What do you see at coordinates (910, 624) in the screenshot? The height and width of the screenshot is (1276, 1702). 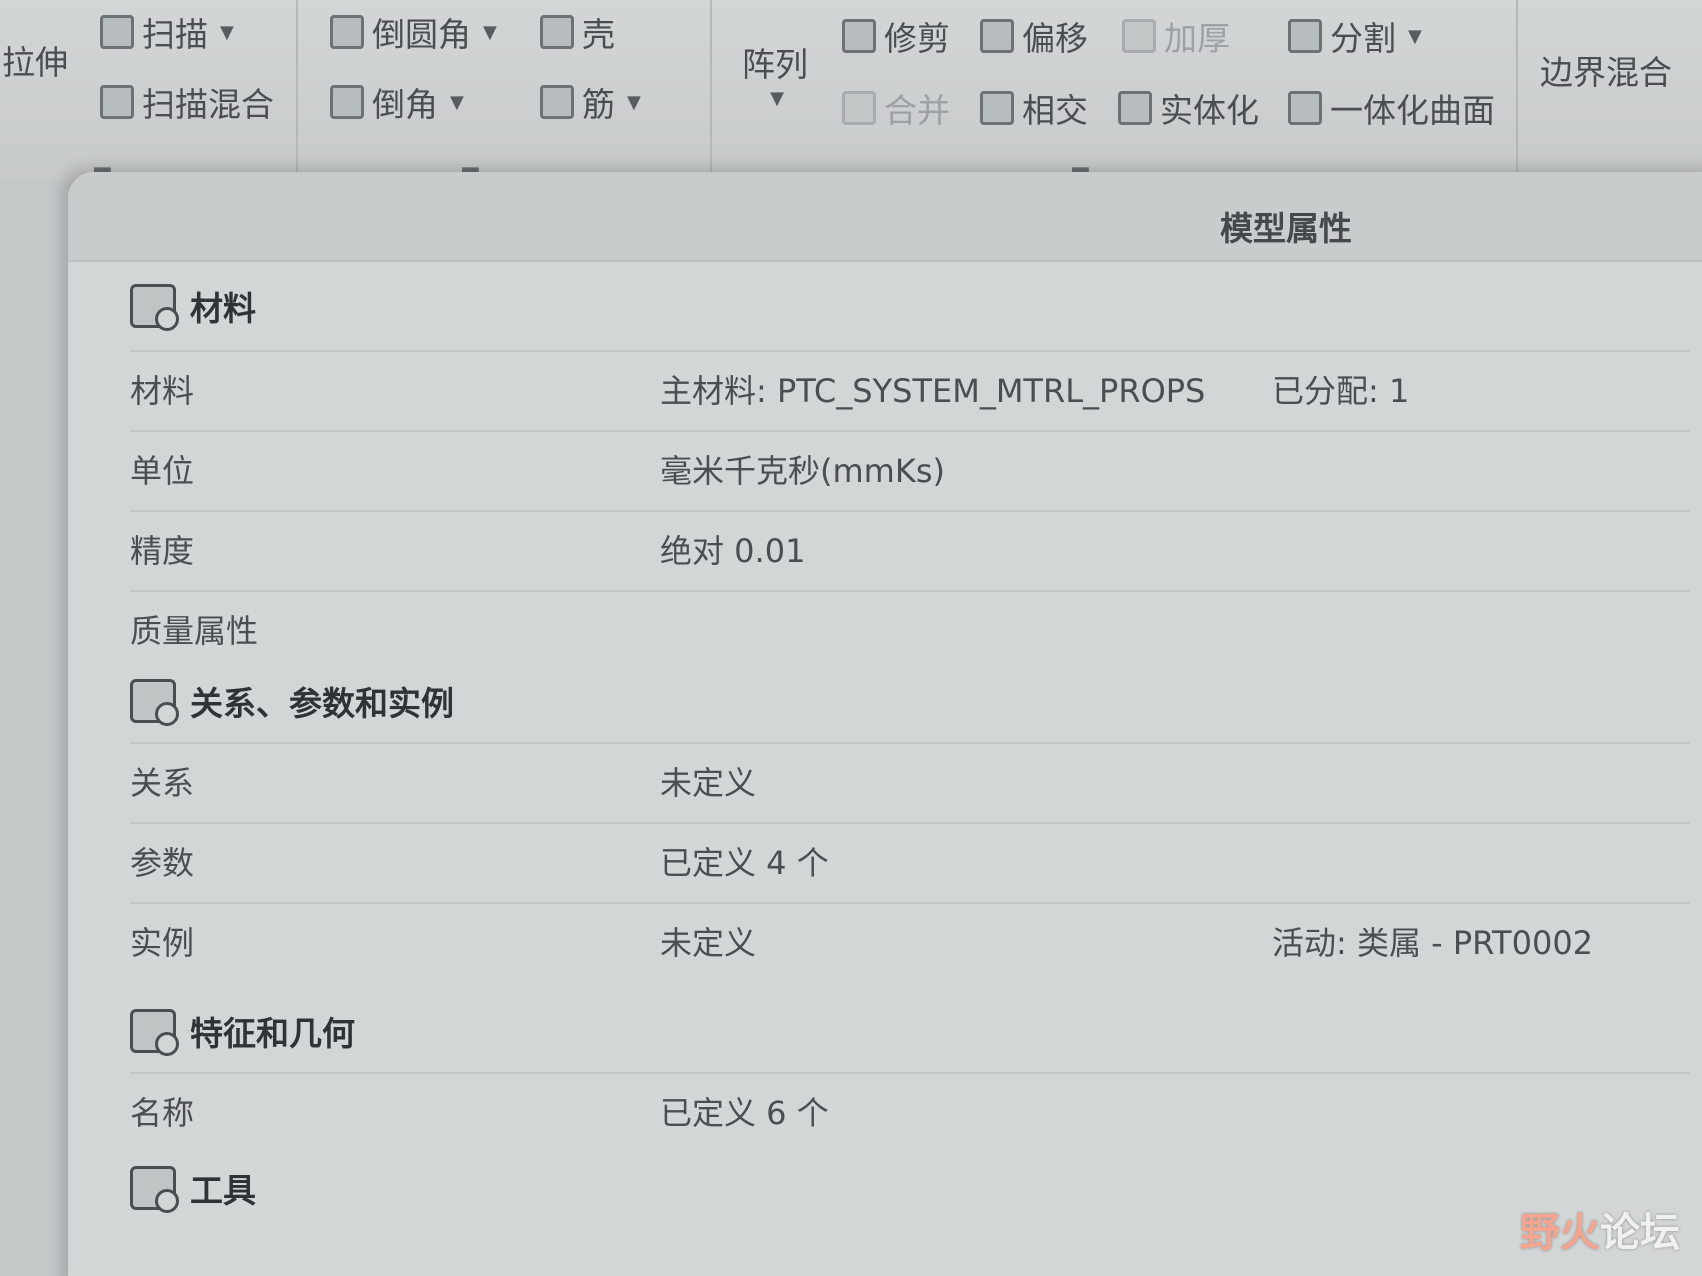 I see `mass-properties-row: 质量属性` at bounding box center [910, 624].